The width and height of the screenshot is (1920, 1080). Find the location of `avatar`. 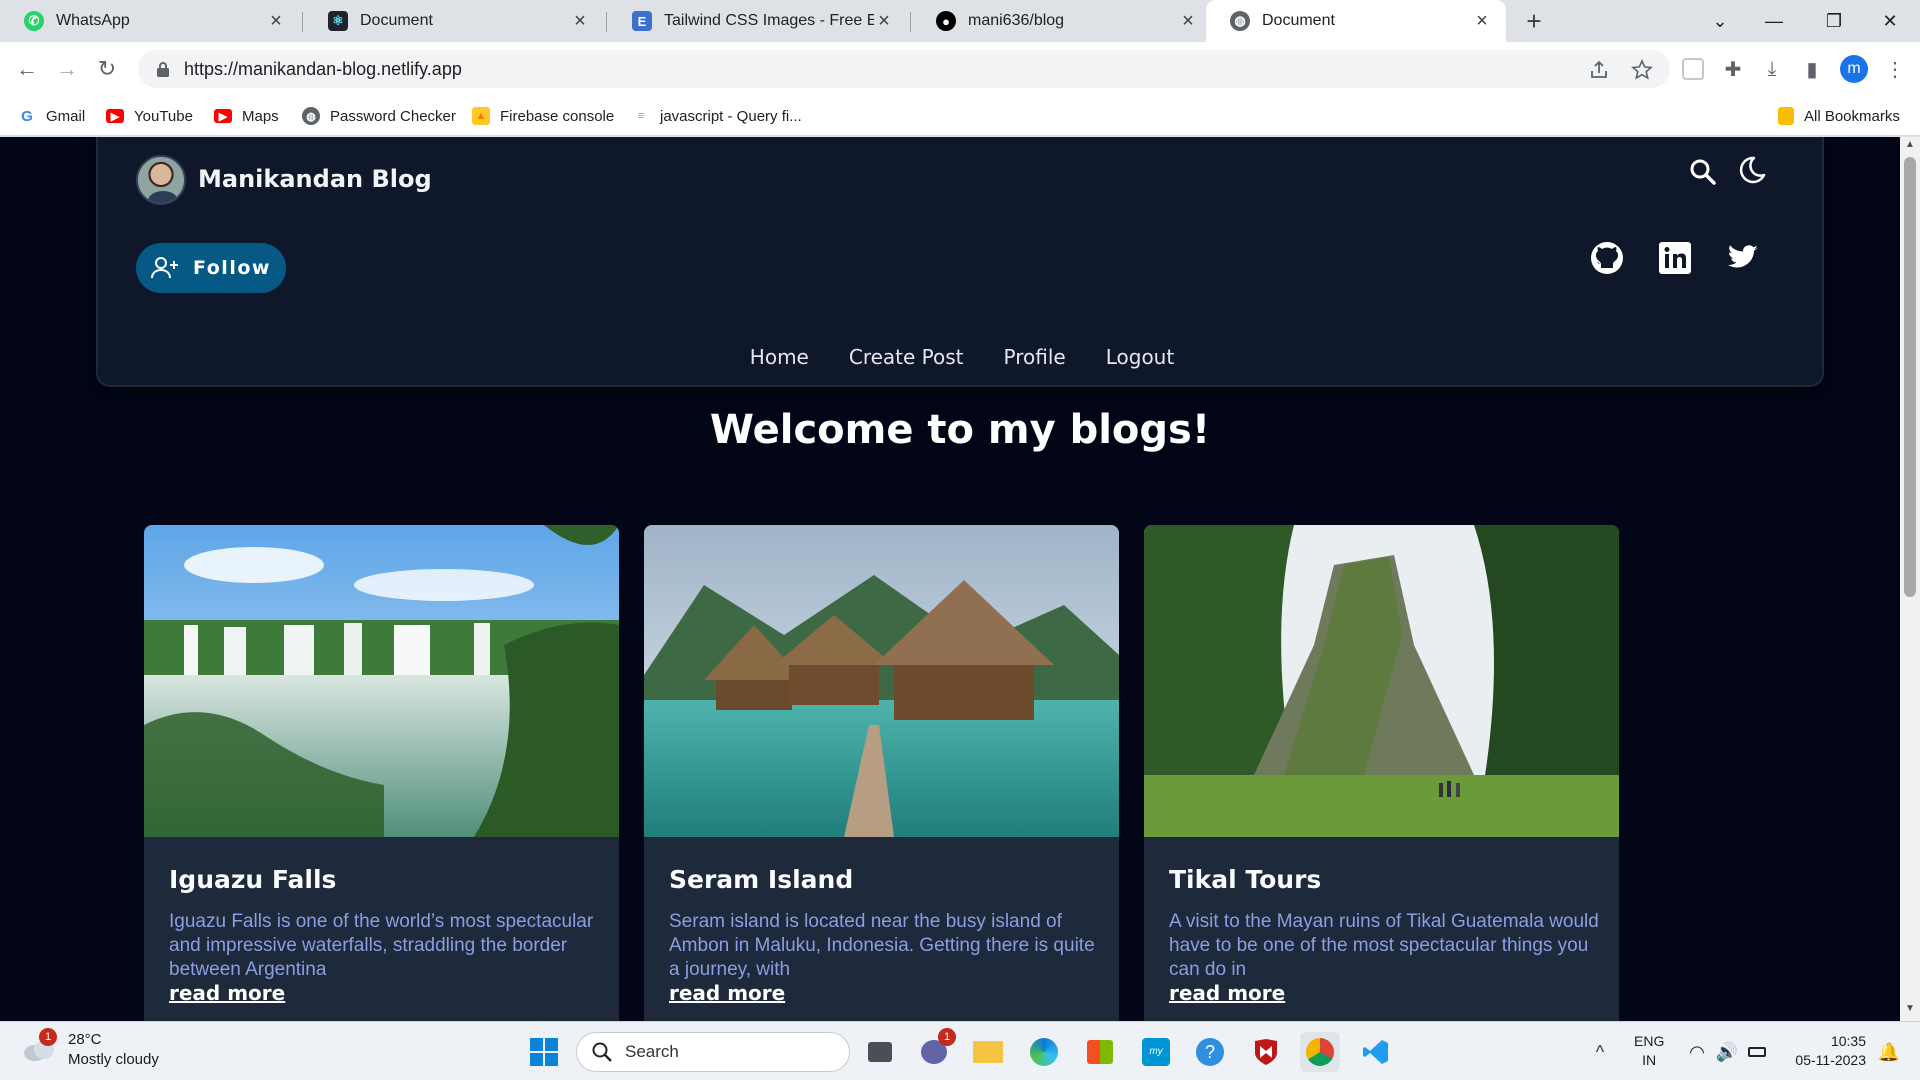

avatar is located at coordinates (161, 180).